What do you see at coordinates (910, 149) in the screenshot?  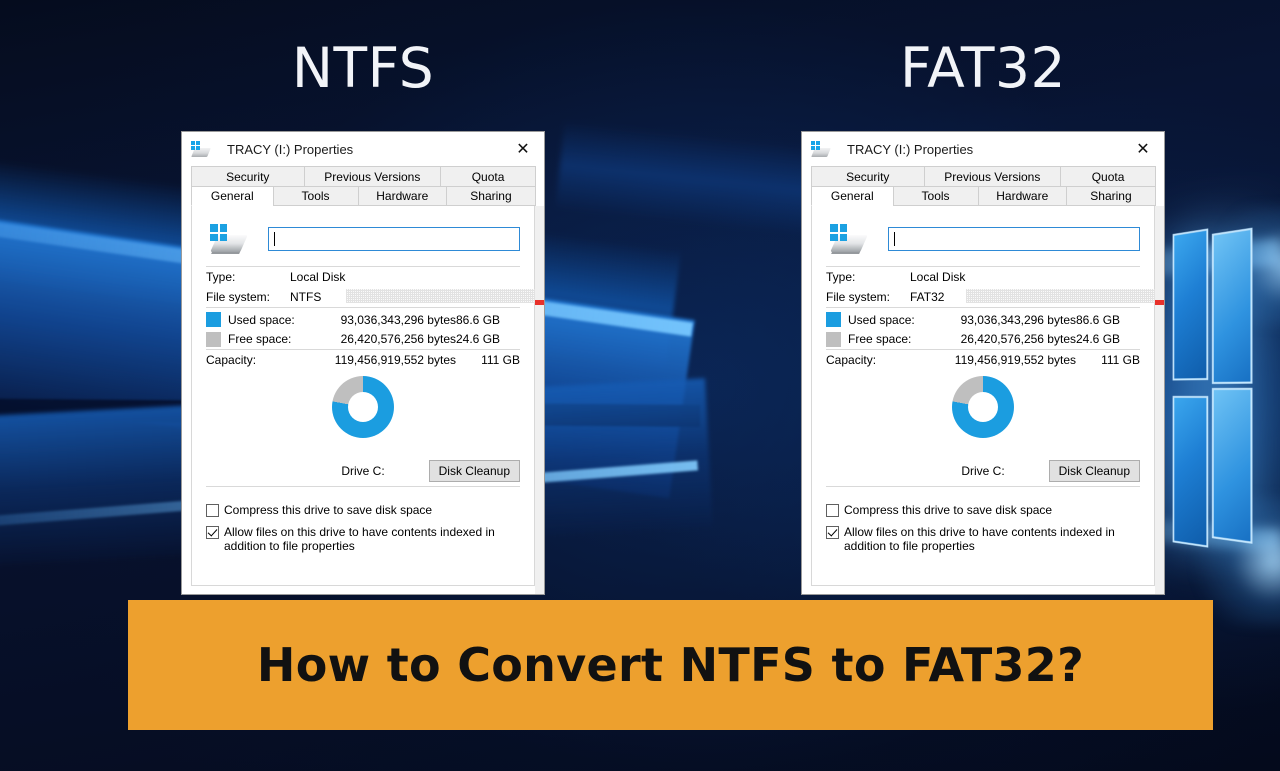 I see `dialog-title: TRACY (I:) Properties` at bounding box center [910, 149].